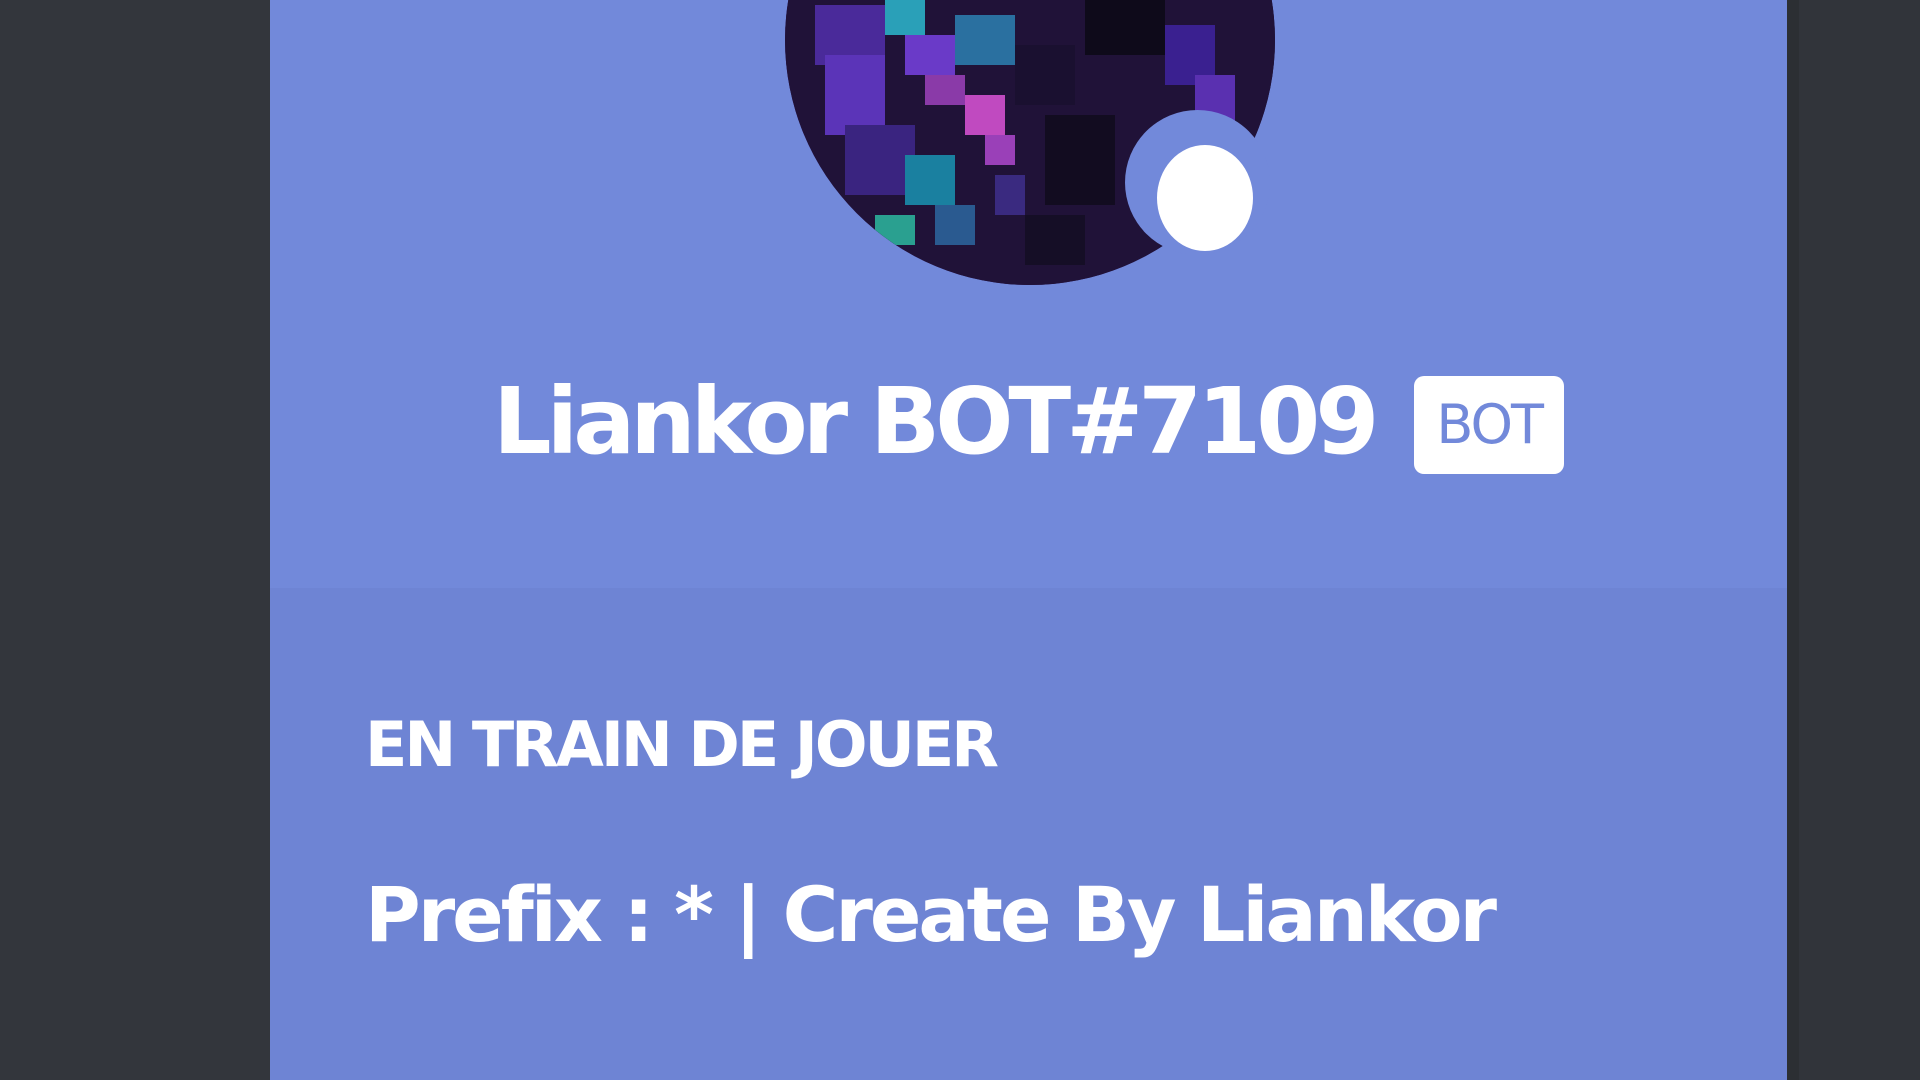  I want to click on right-background-panel, so click(1853, 540).